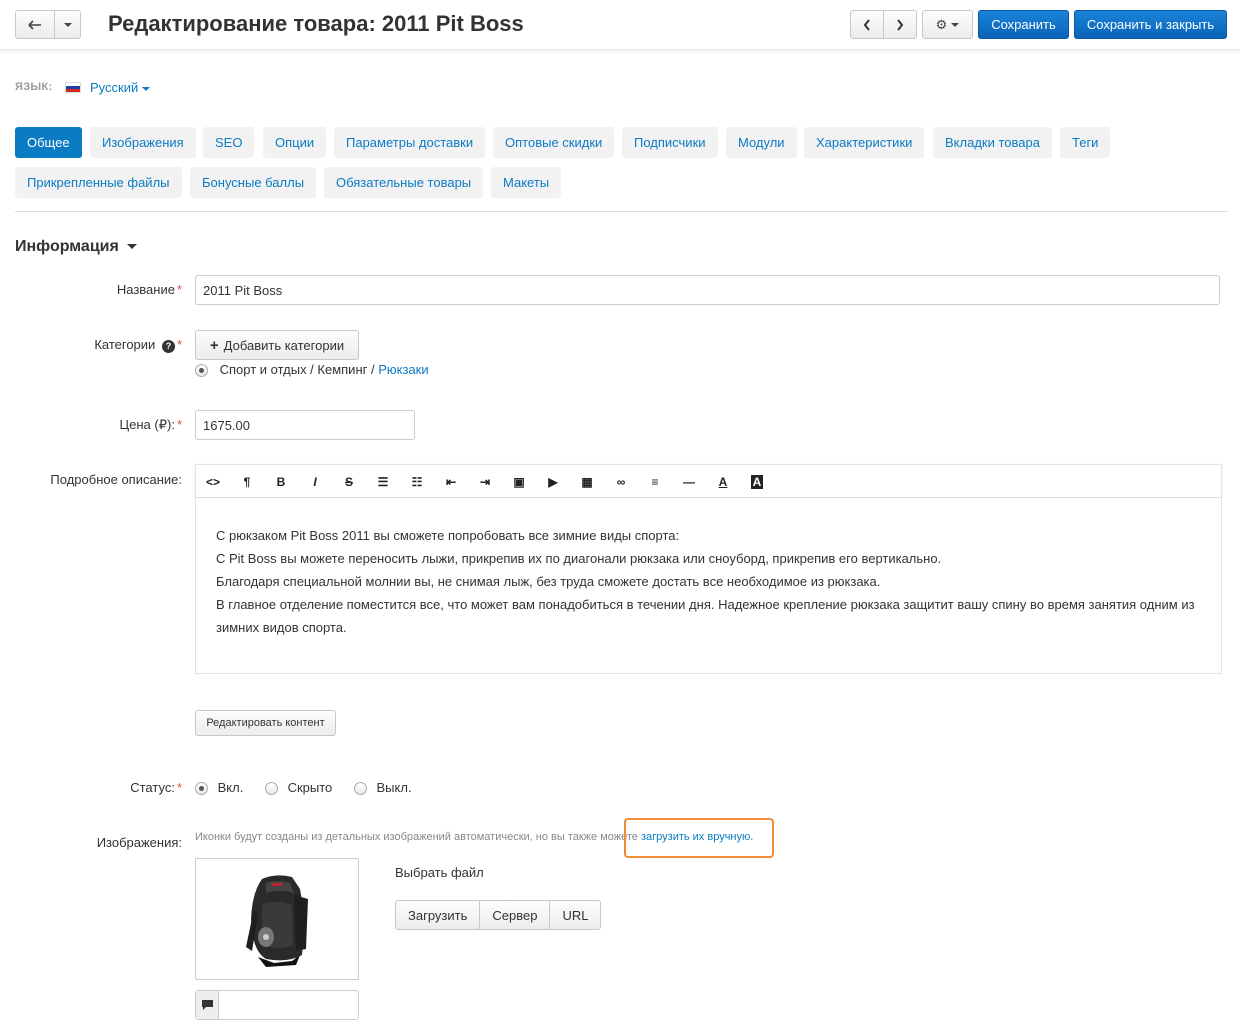  What do you see at coordinates (284, 345) in the screenshot?
I see `add-categories-label: Добавить категории` at bounding box center [284, 345].